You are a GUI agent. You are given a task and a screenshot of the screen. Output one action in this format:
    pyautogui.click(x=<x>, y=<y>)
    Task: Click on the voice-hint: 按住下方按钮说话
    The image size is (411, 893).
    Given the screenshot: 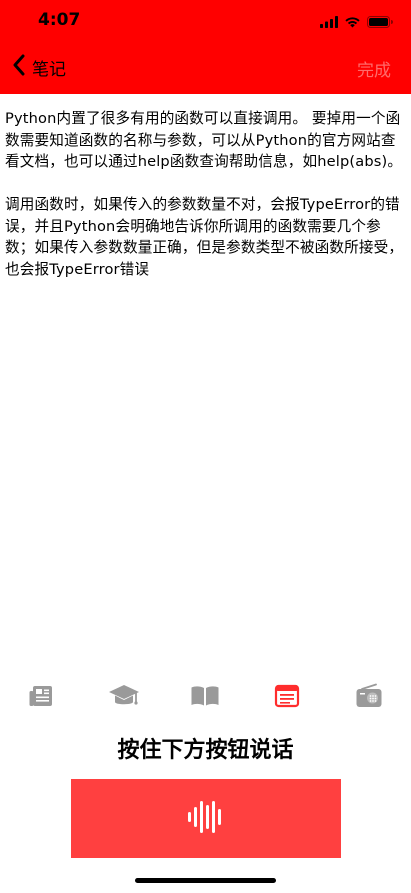 What is the action you would take?
    pyautogui.click(x=205, y=750)
    